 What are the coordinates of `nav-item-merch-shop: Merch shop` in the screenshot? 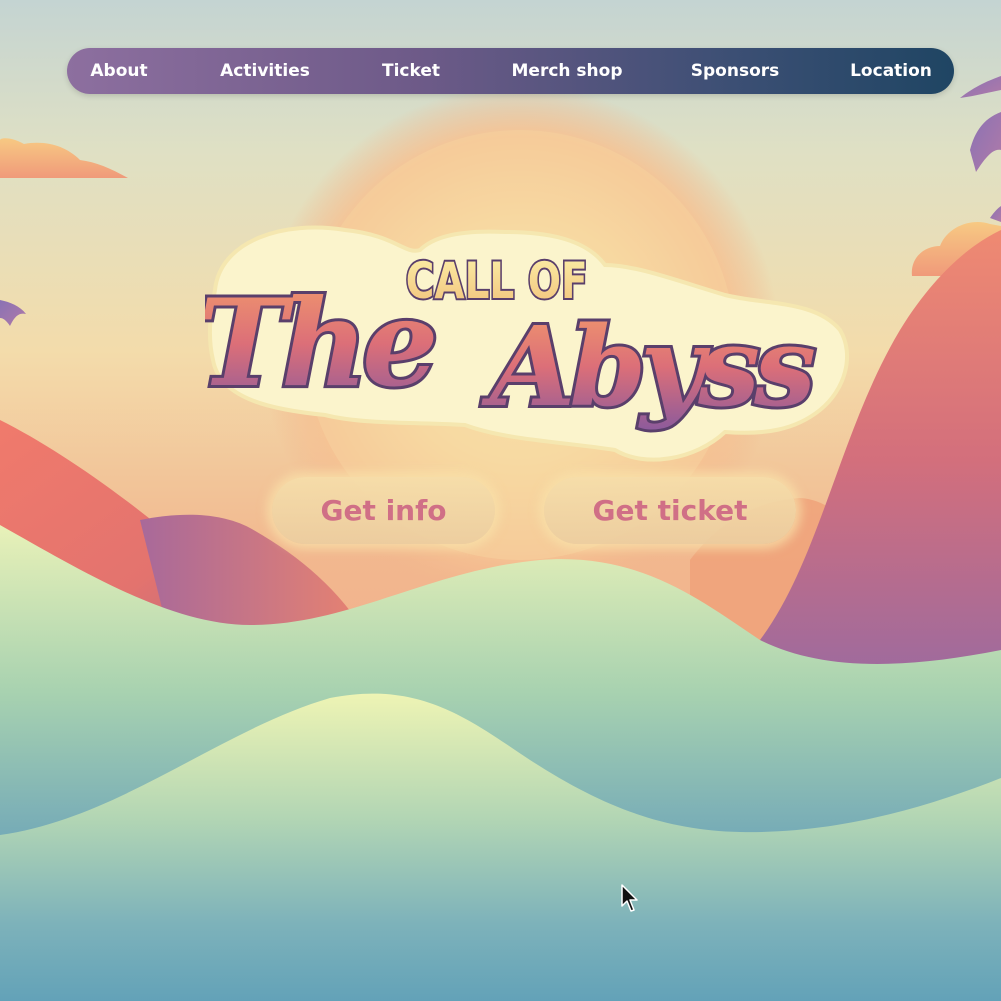 It's located at (567, 71).